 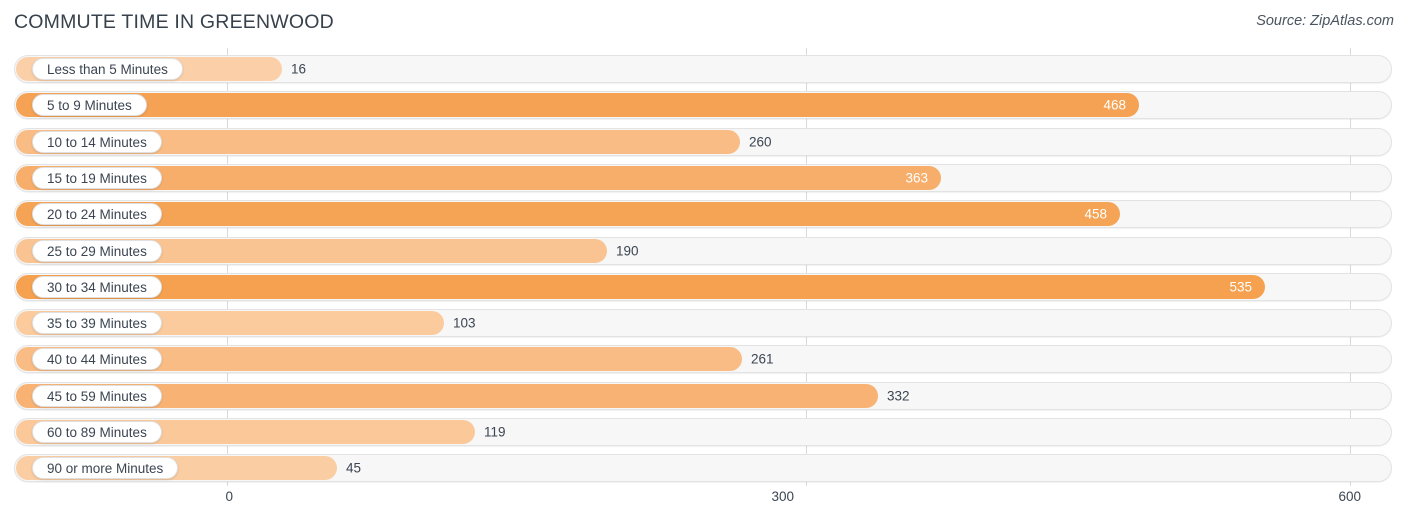 What do you see at coordinates (916, 178) in the screenshot?
I see `bar-value-label: 363` at bounding box center [916, 178].